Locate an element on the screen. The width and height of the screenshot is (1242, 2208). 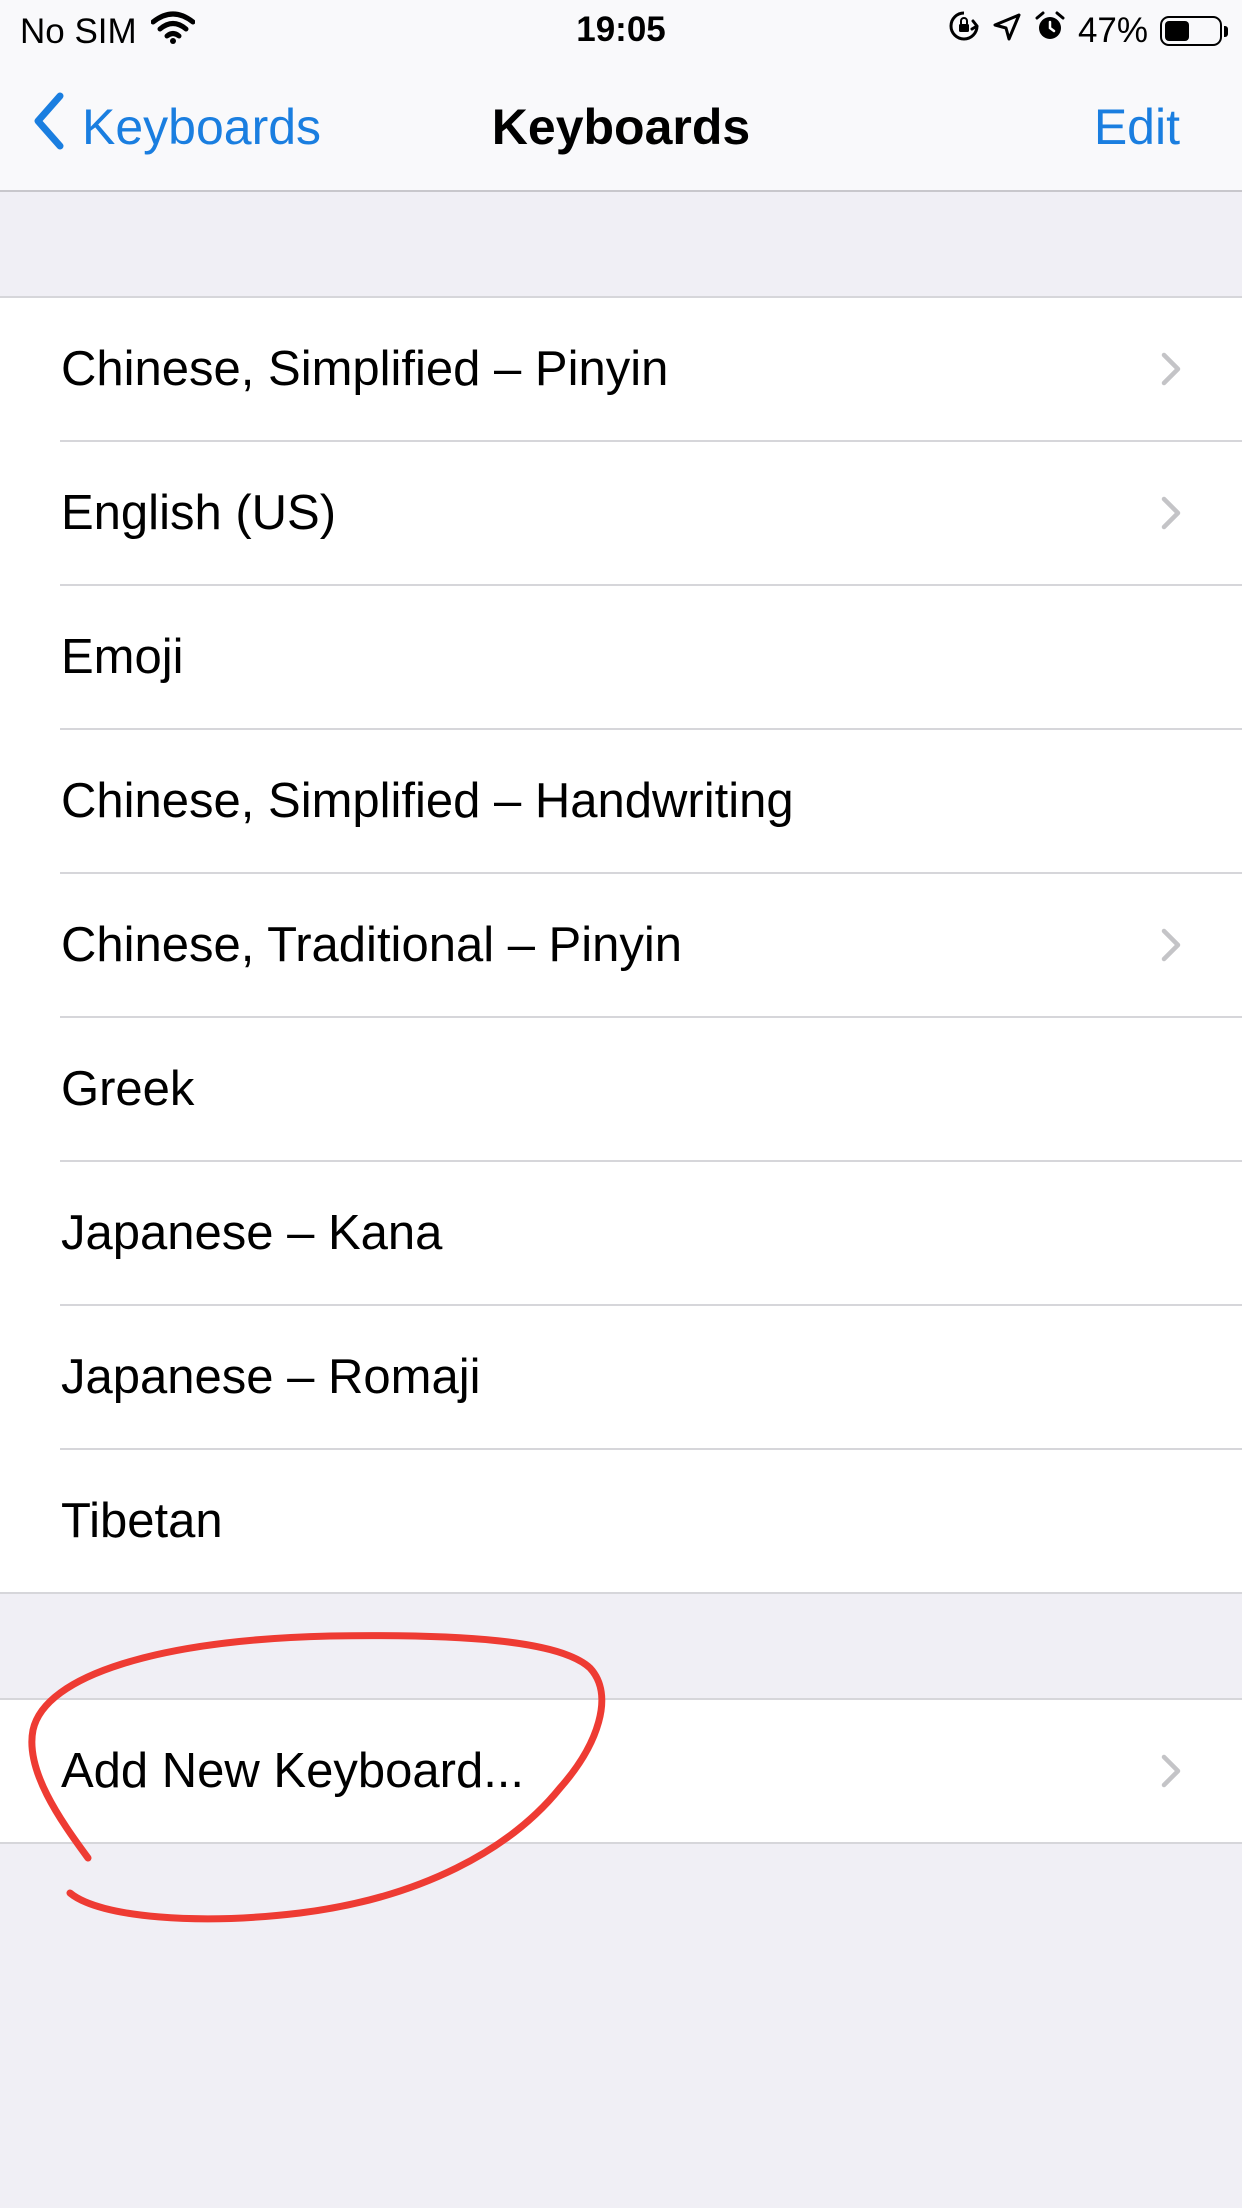
status-right: 47% is located at coordinates (1088, 30).